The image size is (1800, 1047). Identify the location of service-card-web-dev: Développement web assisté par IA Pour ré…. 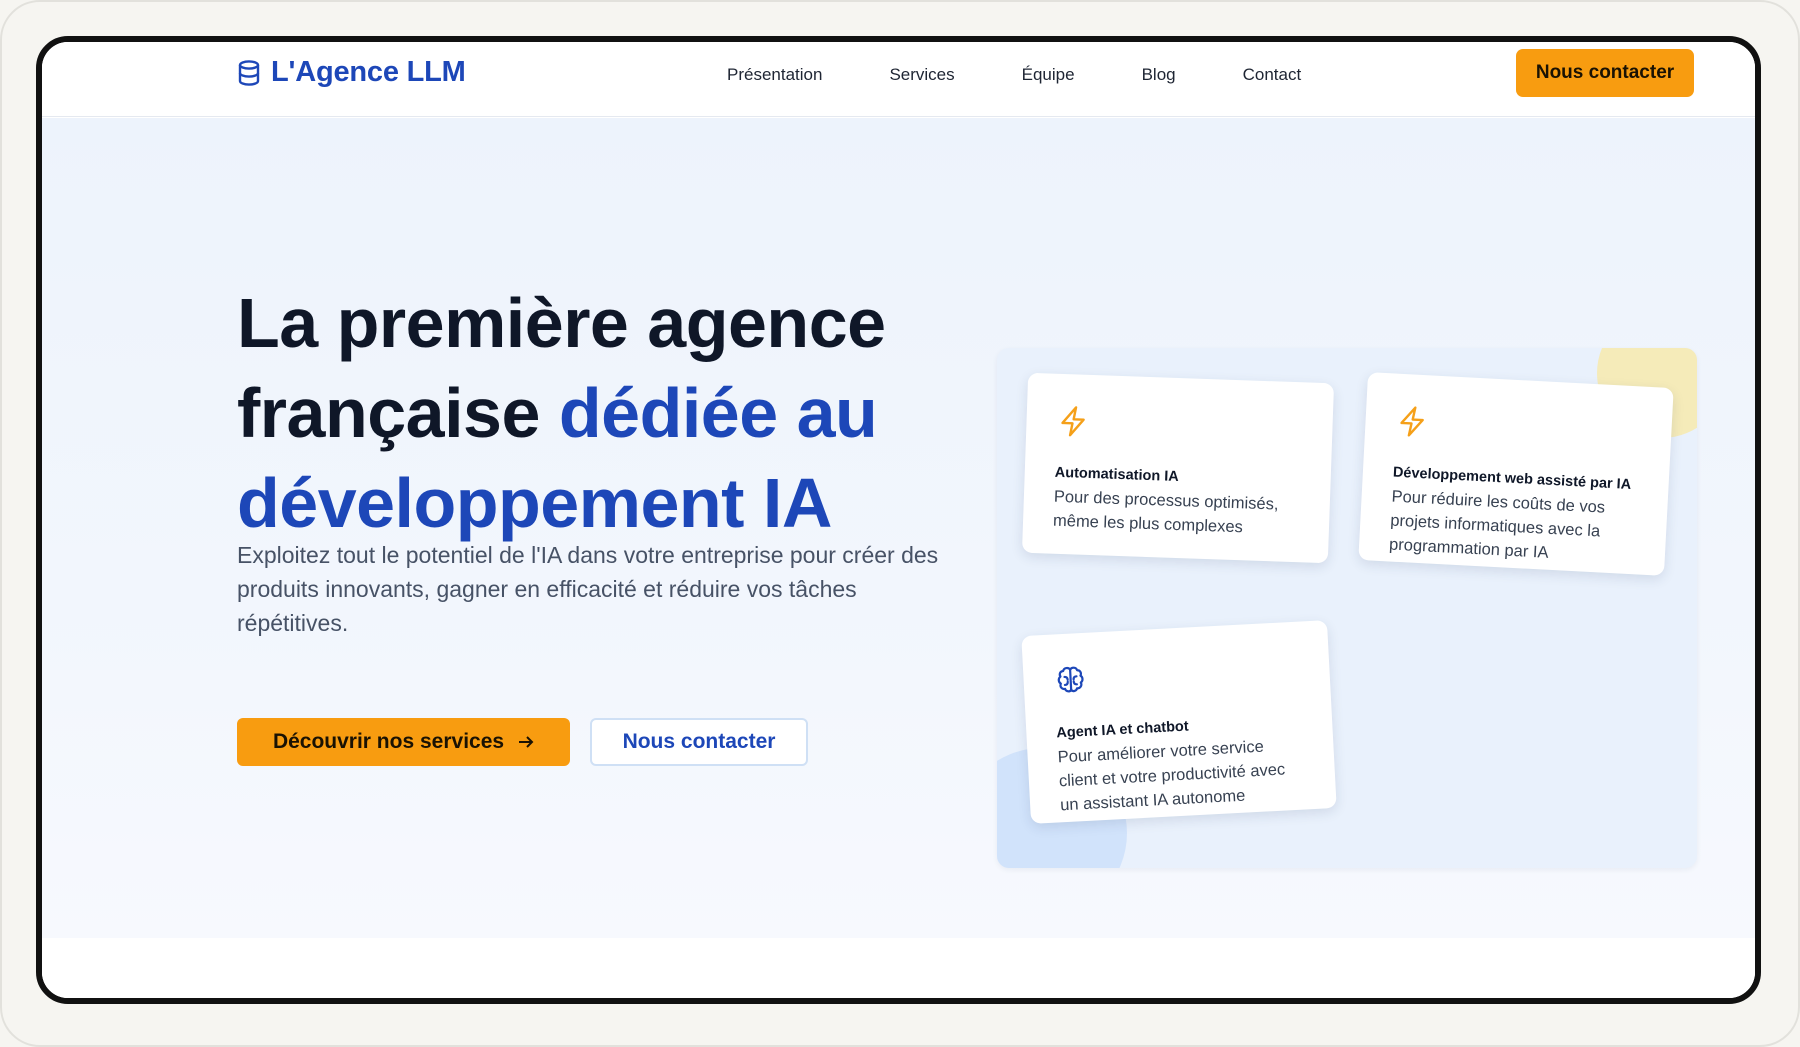
(1516, 474).